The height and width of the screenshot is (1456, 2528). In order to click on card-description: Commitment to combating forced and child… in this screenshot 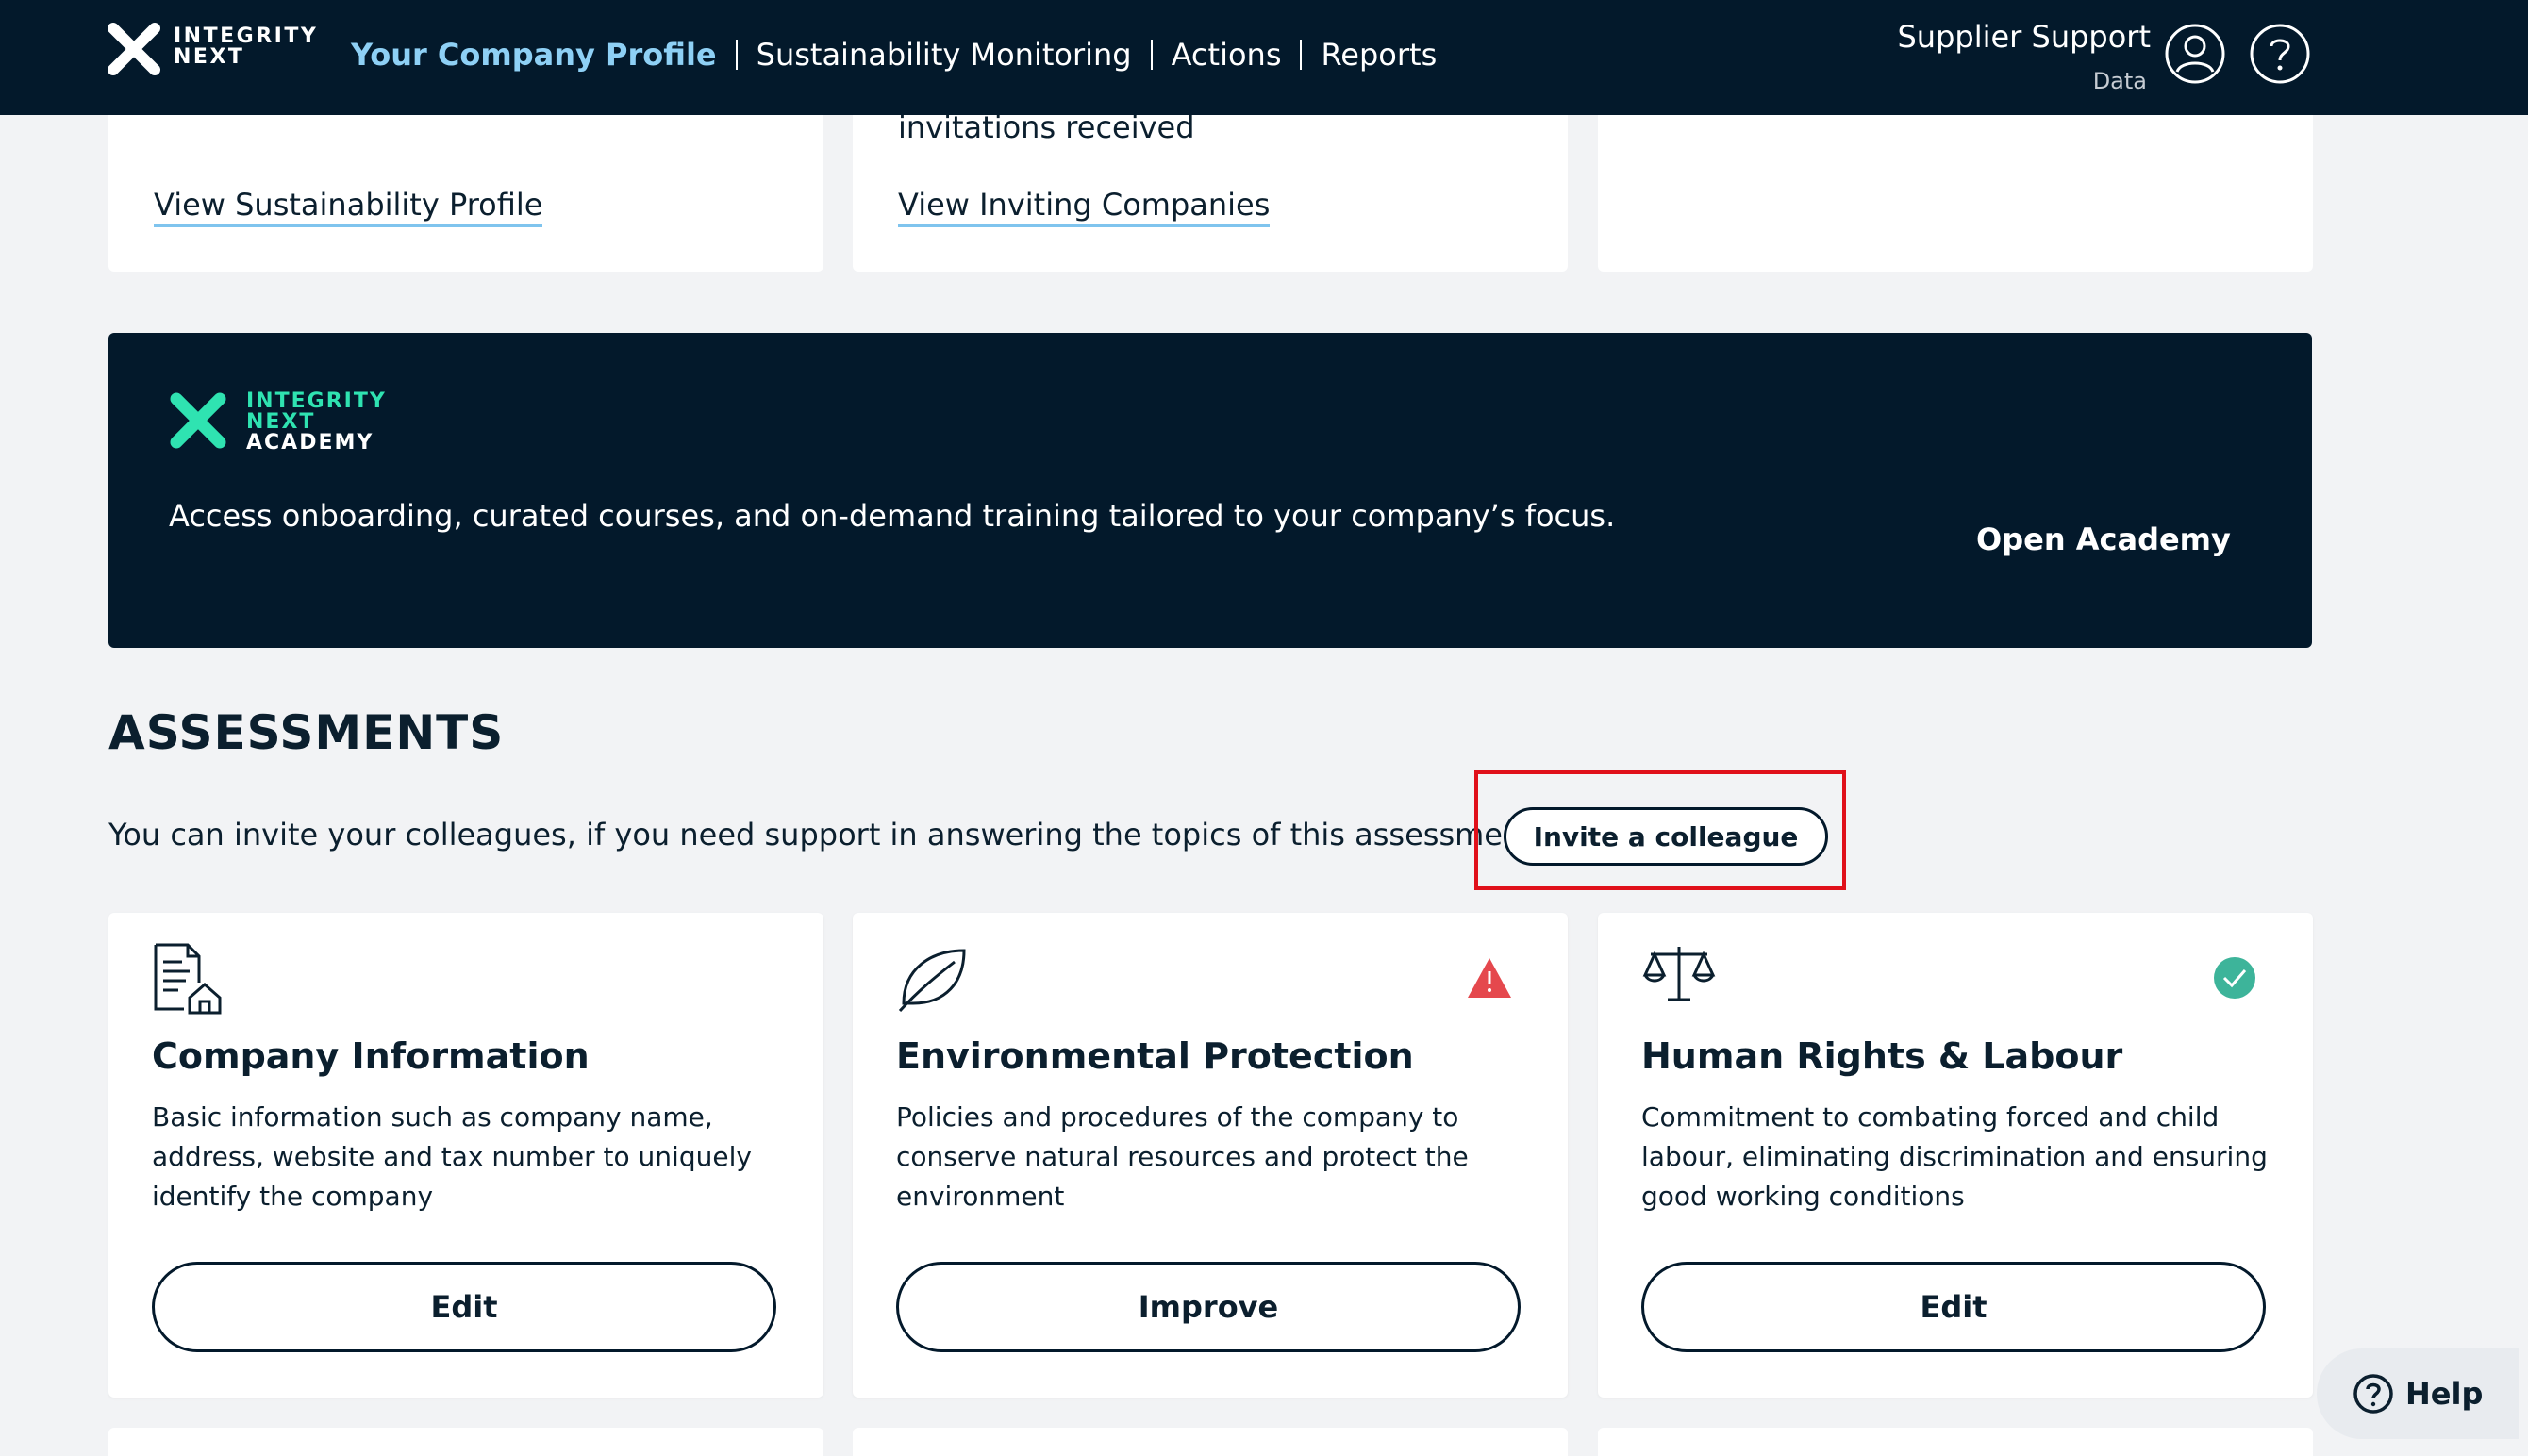, I will do `click(1955, 1157)`.